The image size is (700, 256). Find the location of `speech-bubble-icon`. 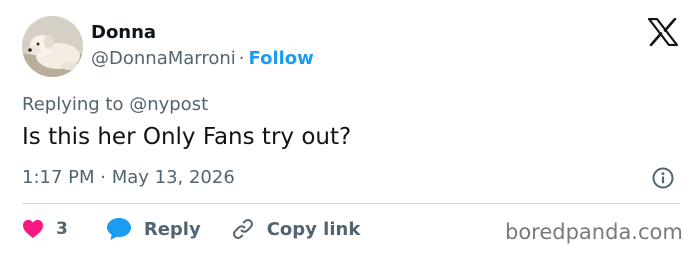

speech-bubble-icon is located at coordinates (118, 229).